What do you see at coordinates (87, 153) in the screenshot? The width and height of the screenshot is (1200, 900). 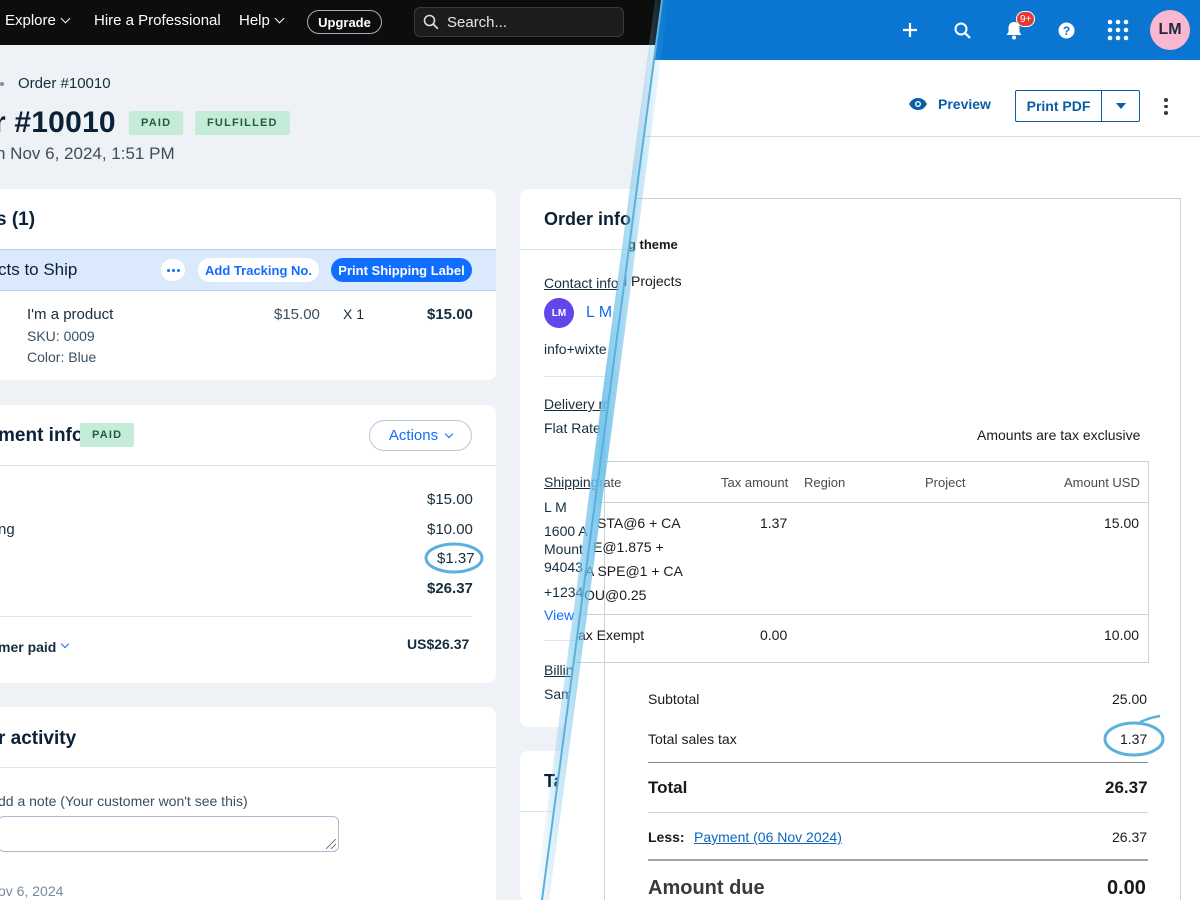 I see `order-date: n Nov 6, 2024, 1:51 PM` at bounding box center [87, 153].